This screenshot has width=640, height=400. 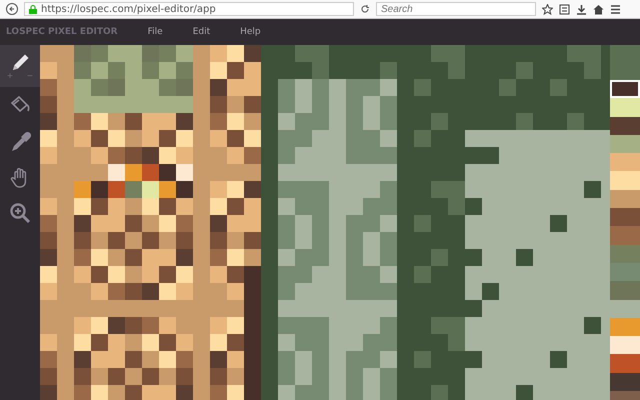 I want to click on menu-item: Help, so click(x=250, y=32).